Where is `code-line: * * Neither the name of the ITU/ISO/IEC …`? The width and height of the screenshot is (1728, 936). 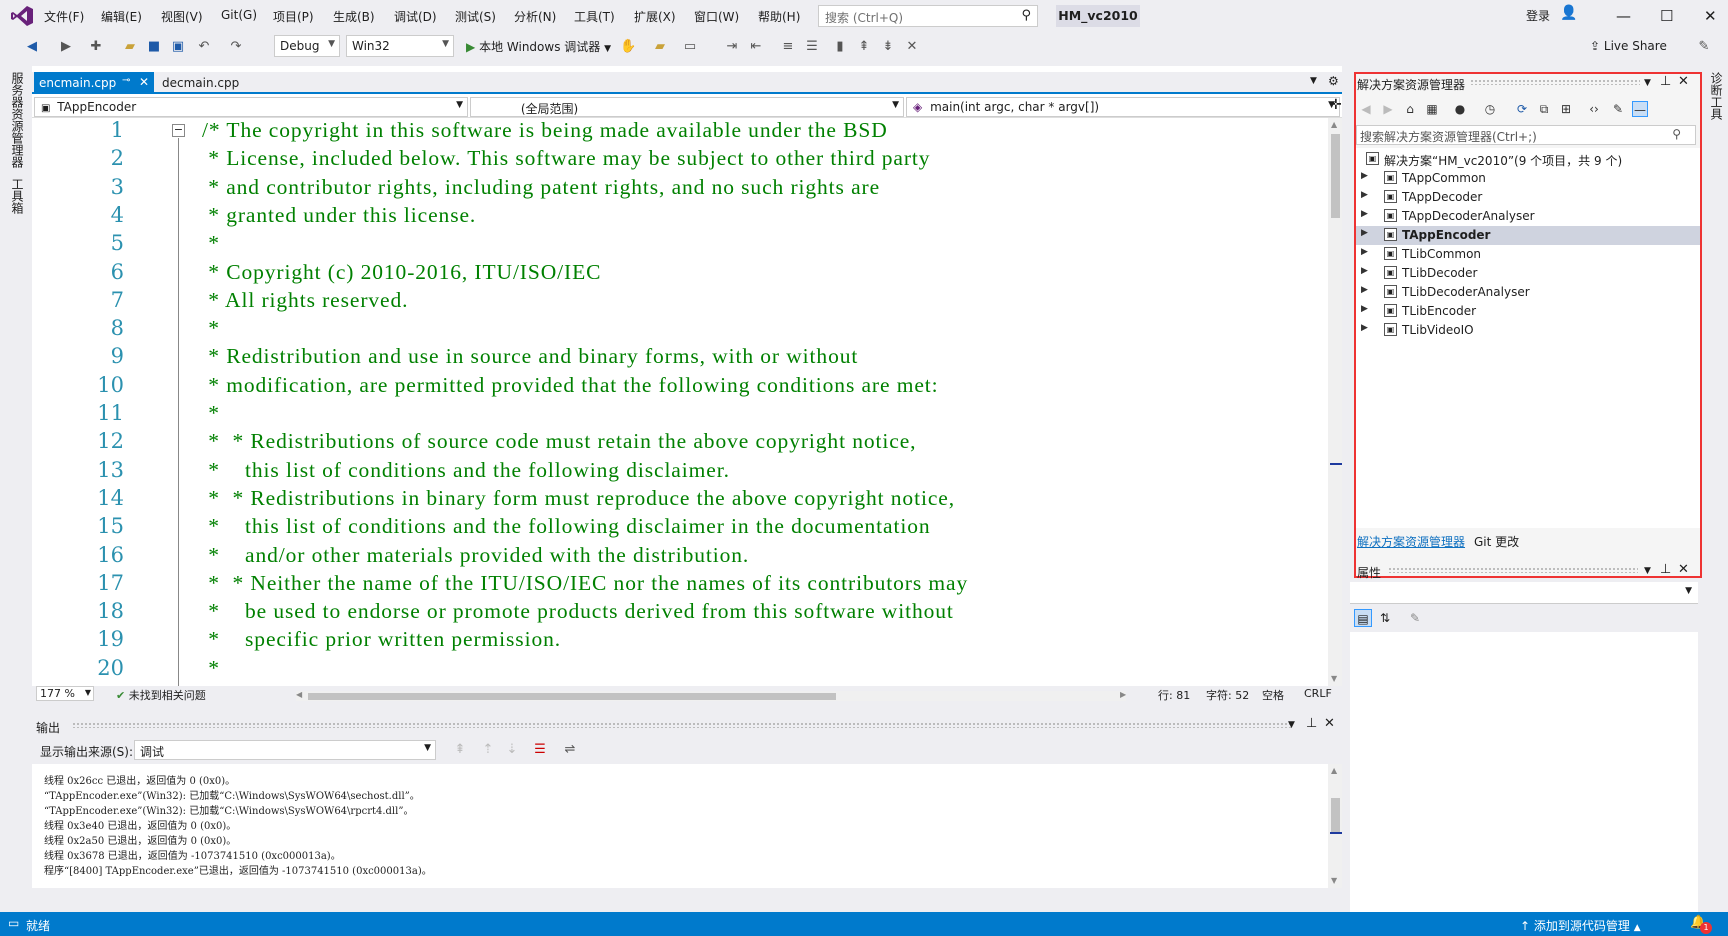
code-line: * * Neither the name of the ITU/ISO/IEC … is located at coordinates (585, 583).